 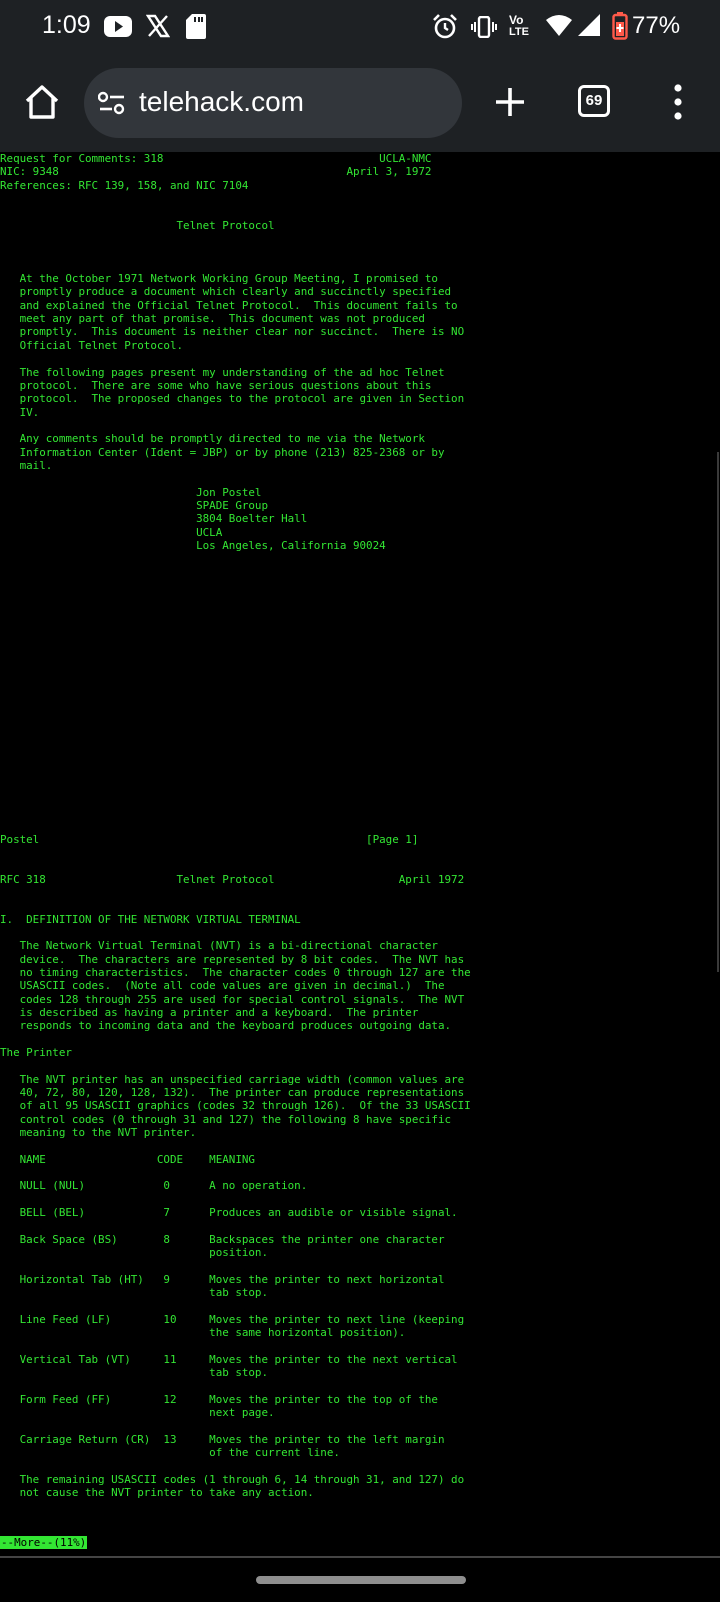 What do you see at coordinates (360, 28) in the screenshot?
I see `status-bar: 1:09 Vo LTE 77%` at bounding box center [360, 28].